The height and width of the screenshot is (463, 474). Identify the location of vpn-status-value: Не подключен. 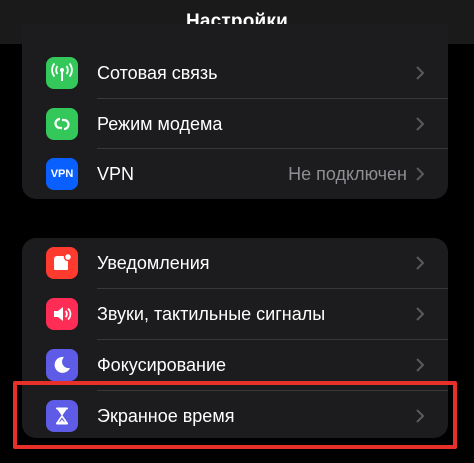
(347, 173).